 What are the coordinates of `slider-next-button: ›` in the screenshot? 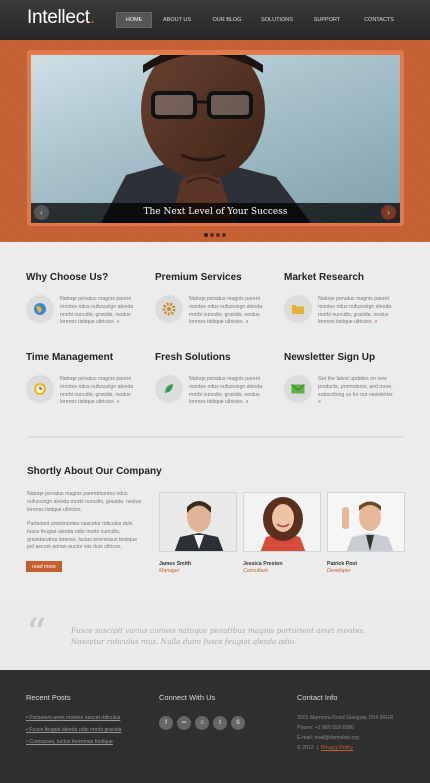 It's located at (388, 212).